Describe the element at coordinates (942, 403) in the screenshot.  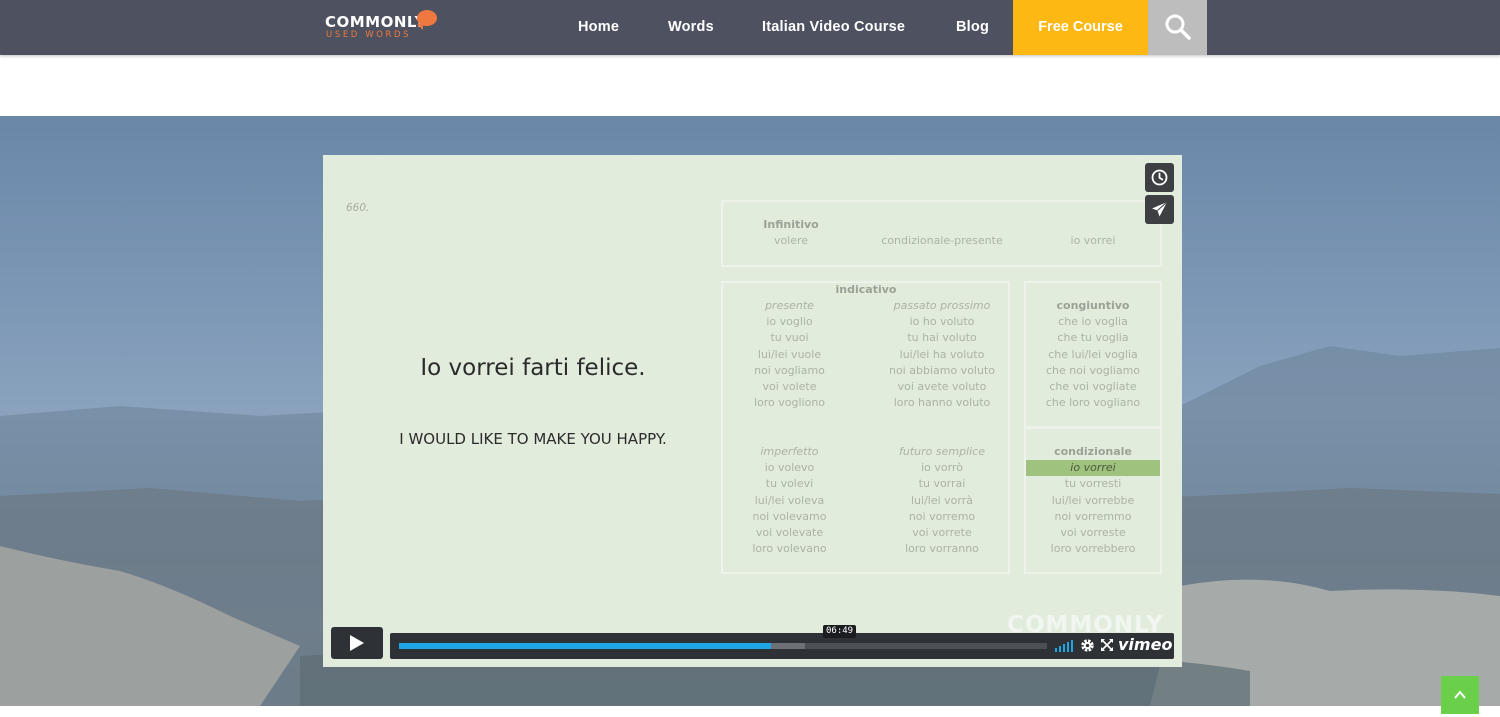
I see `conjugation-form: loro hanno voluto` at that location.